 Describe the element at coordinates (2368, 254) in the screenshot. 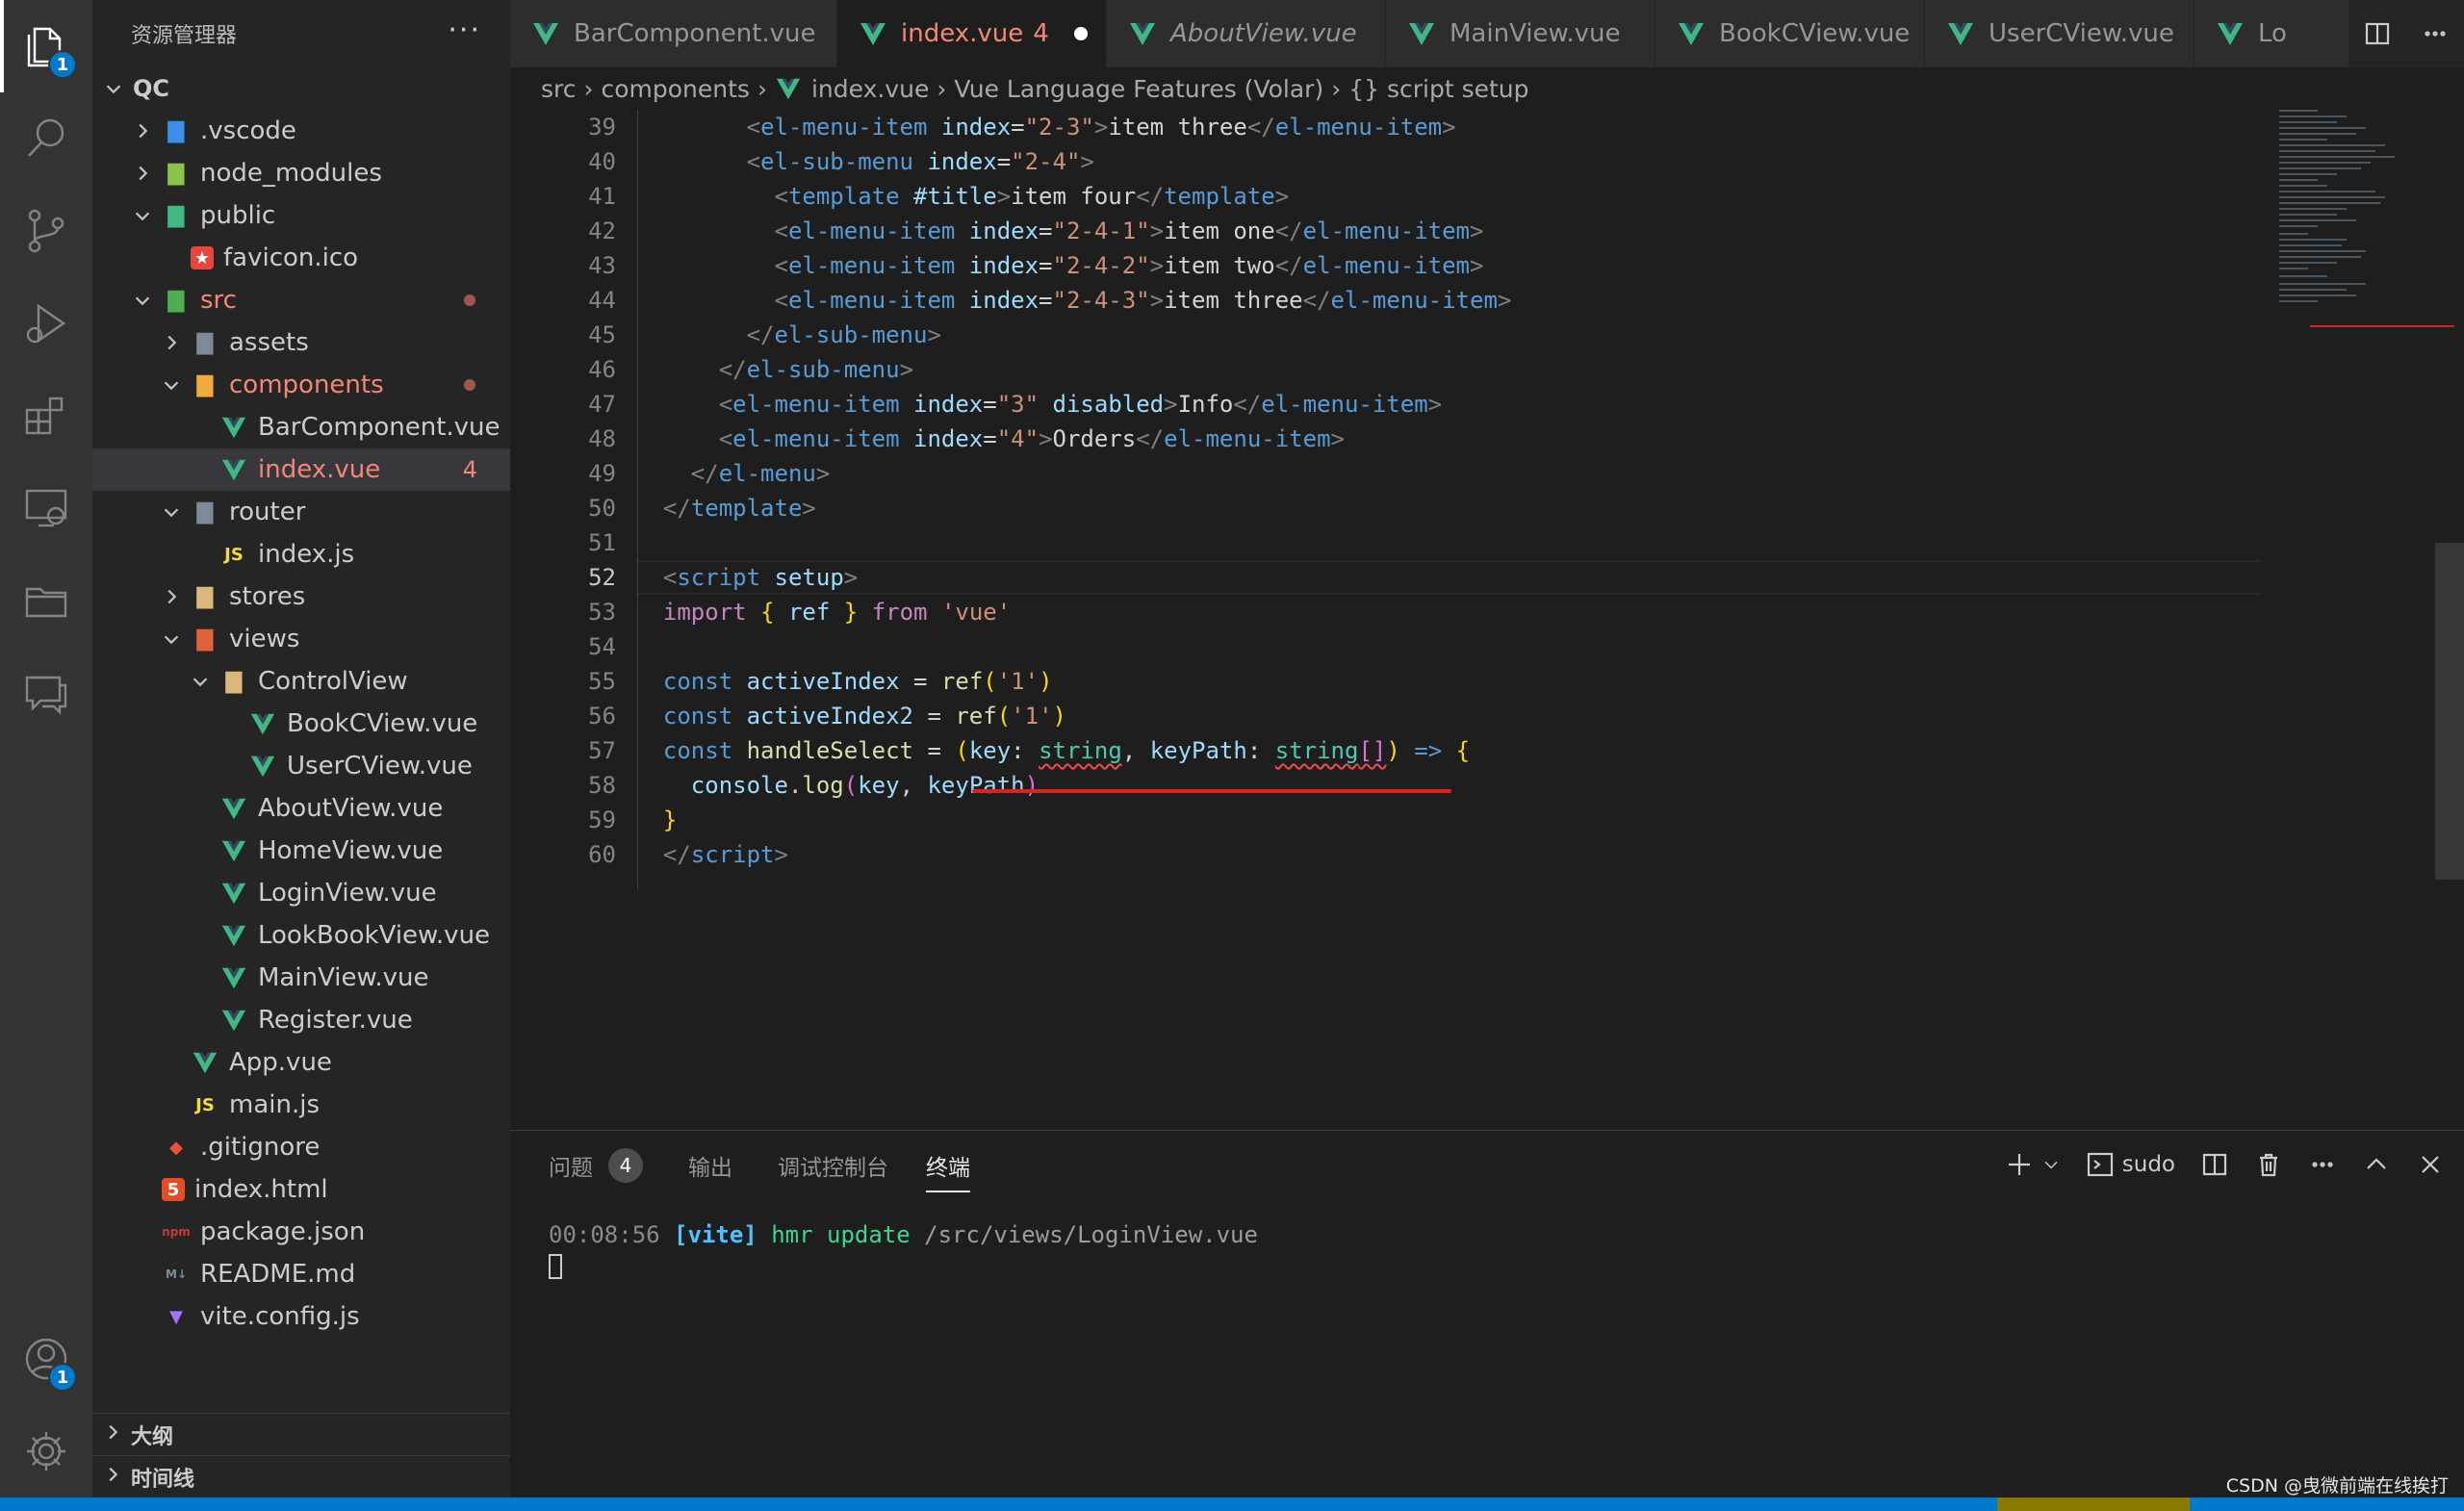

I see `minimap` at that location.